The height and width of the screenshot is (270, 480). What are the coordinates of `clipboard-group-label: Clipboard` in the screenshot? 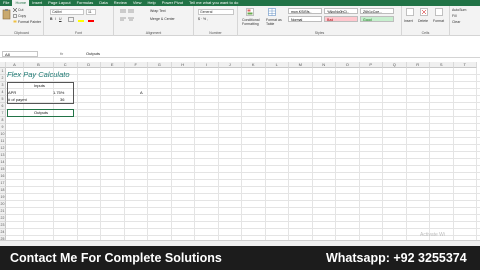 It's located at (21, 33).